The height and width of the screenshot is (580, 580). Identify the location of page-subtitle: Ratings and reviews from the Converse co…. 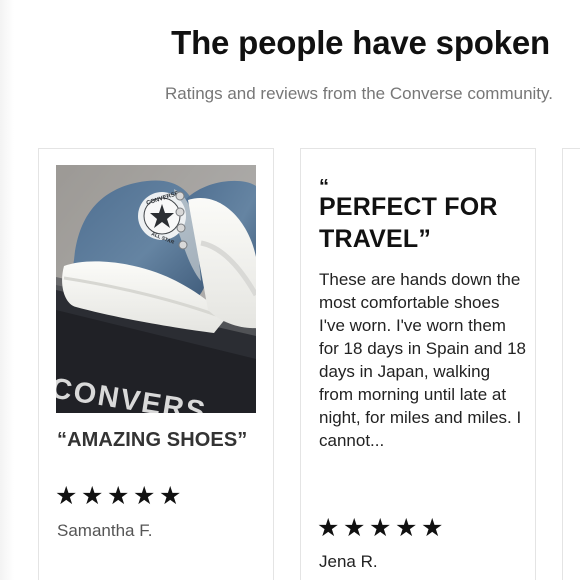
(358, 93).